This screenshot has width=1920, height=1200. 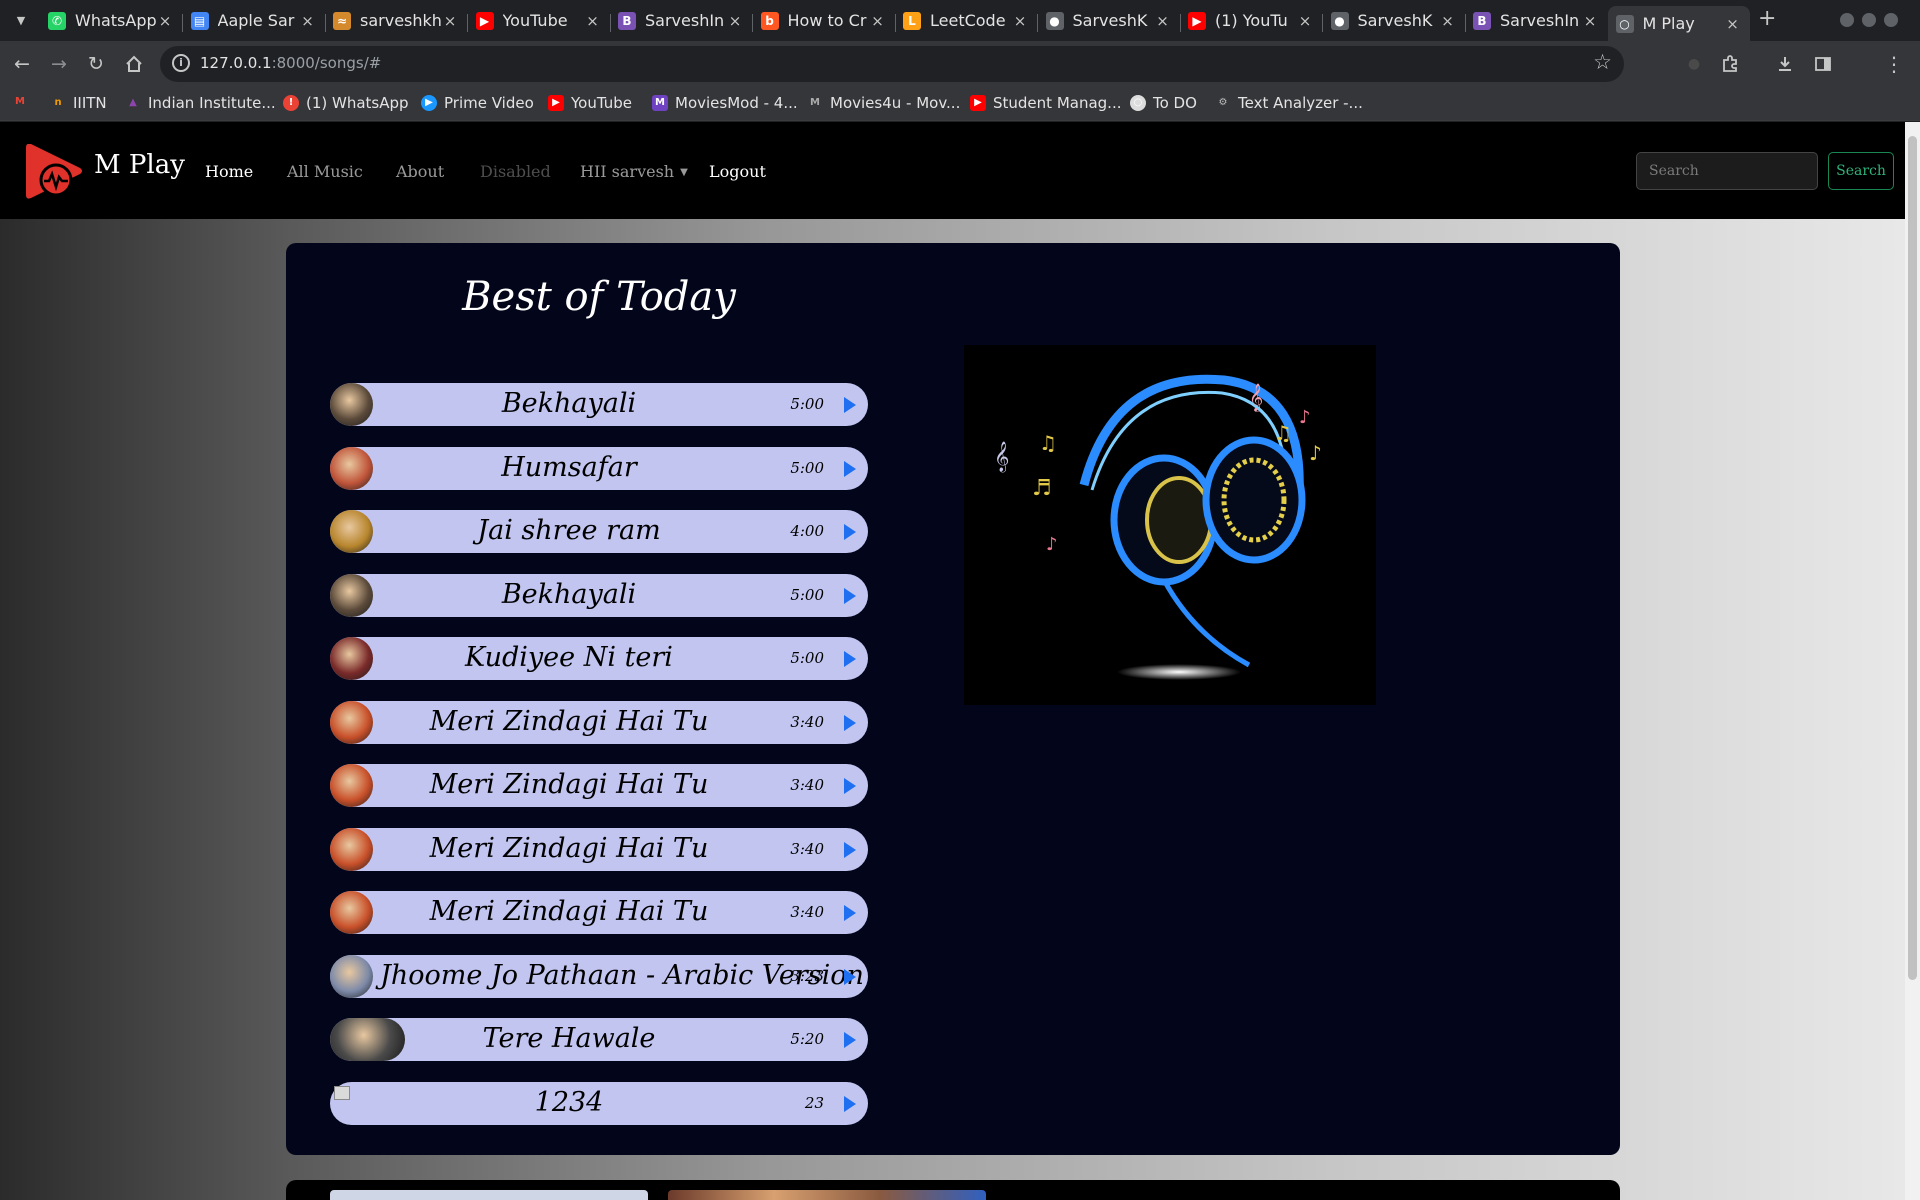 What do you see at coordinates (1891, 20) in the screenshot?
I see `close-window-button` at bounding box center [1891, 20].